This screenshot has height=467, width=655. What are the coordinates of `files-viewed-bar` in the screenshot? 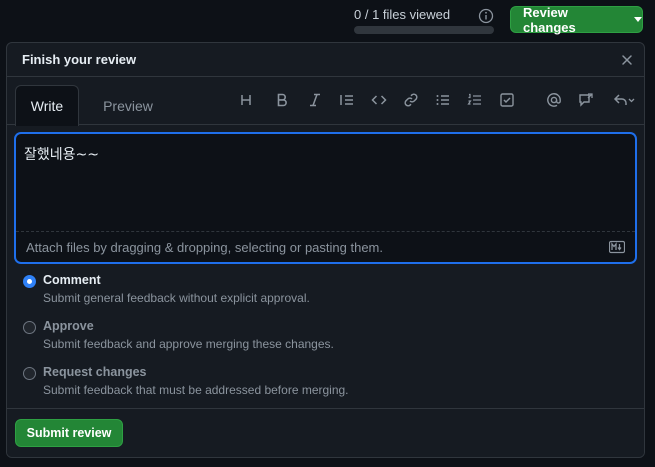 It's located at (424, 30).